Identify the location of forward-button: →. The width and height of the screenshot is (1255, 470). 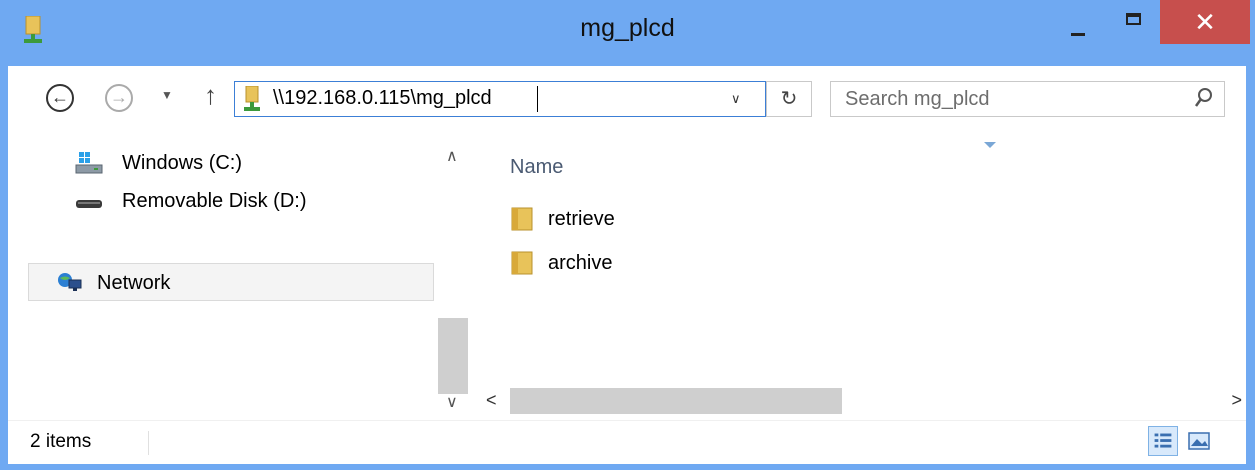
(119, 98).